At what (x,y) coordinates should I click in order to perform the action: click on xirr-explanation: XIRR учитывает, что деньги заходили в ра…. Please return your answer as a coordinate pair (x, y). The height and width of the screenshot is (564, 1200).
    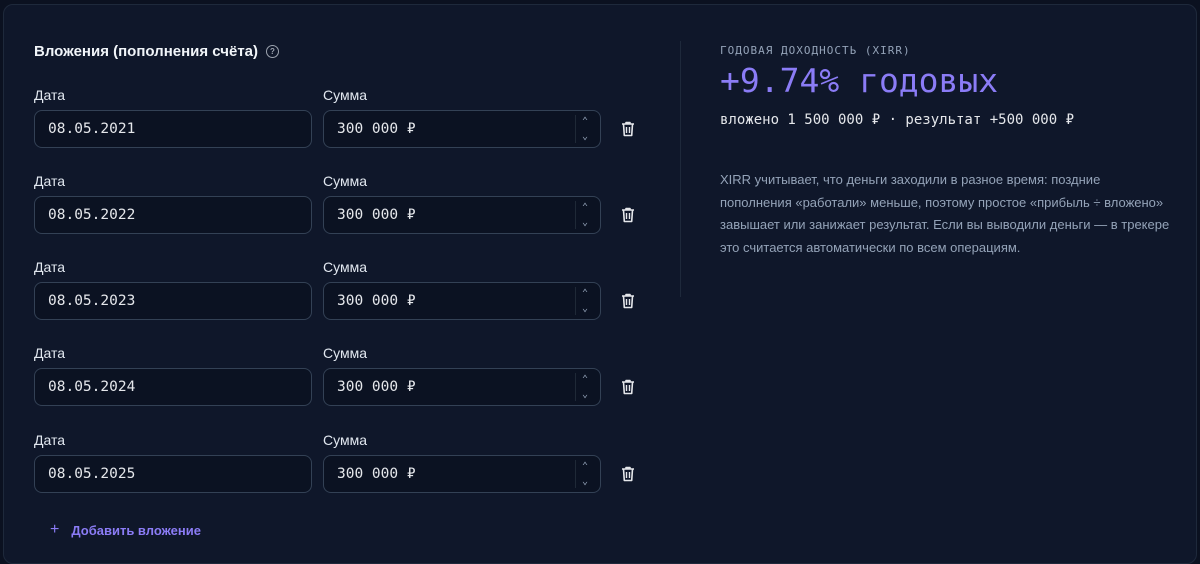
    Looking at the image, I should click on (945, 213).